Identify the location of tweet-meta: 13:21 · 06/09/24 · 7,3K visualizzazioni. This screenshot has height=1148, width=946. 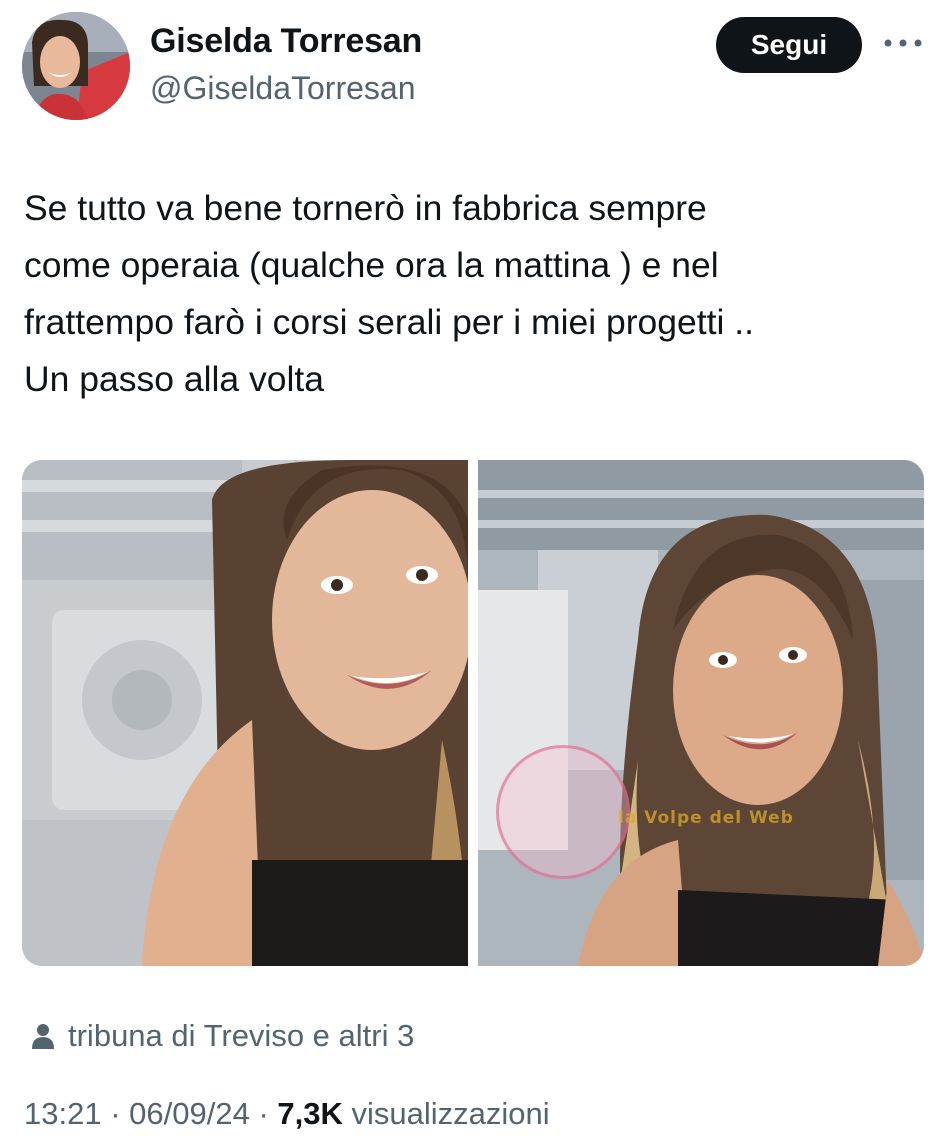
(287, 1114).